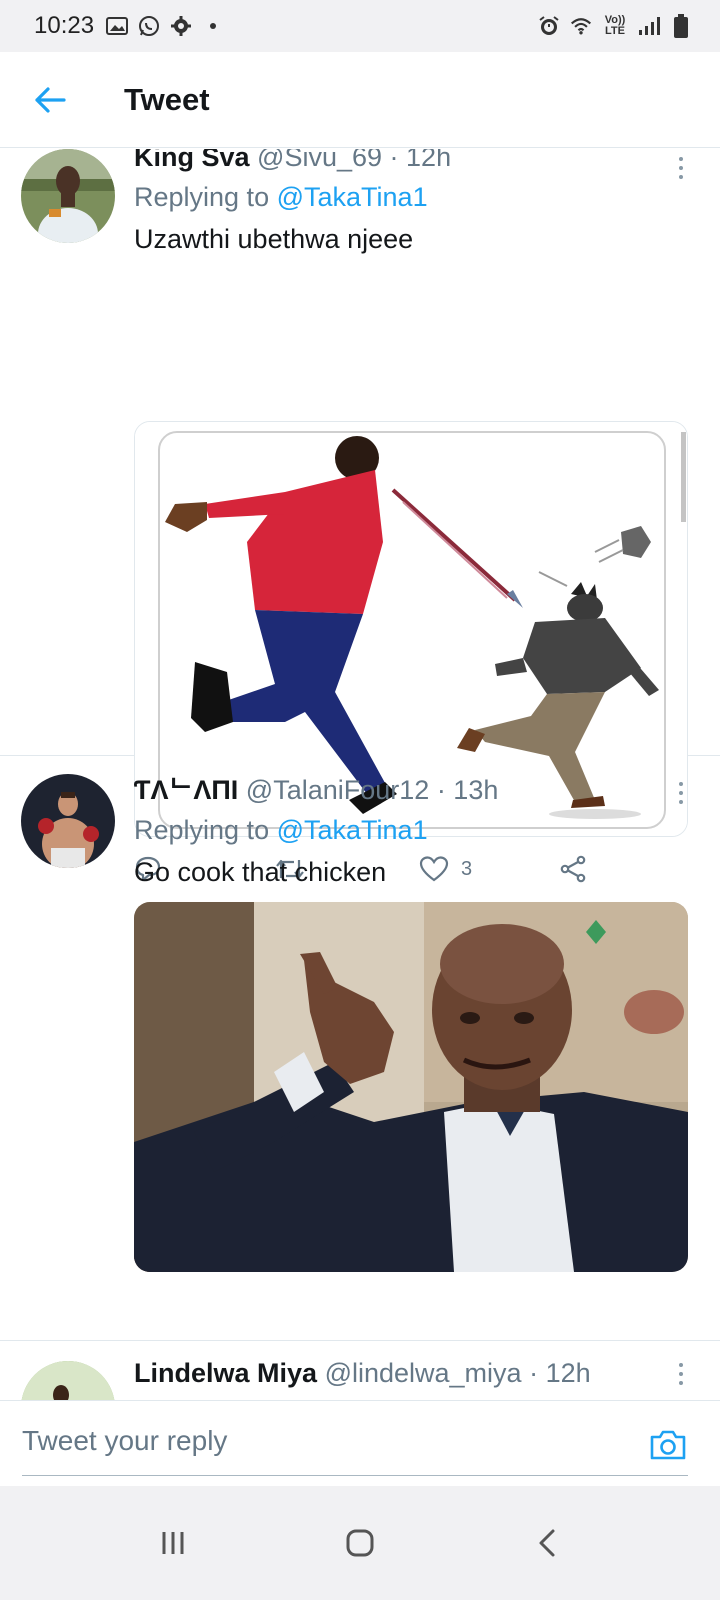 This screenshot has width=720, height=1600. I want to click on settings-icon, so click(181, 26).